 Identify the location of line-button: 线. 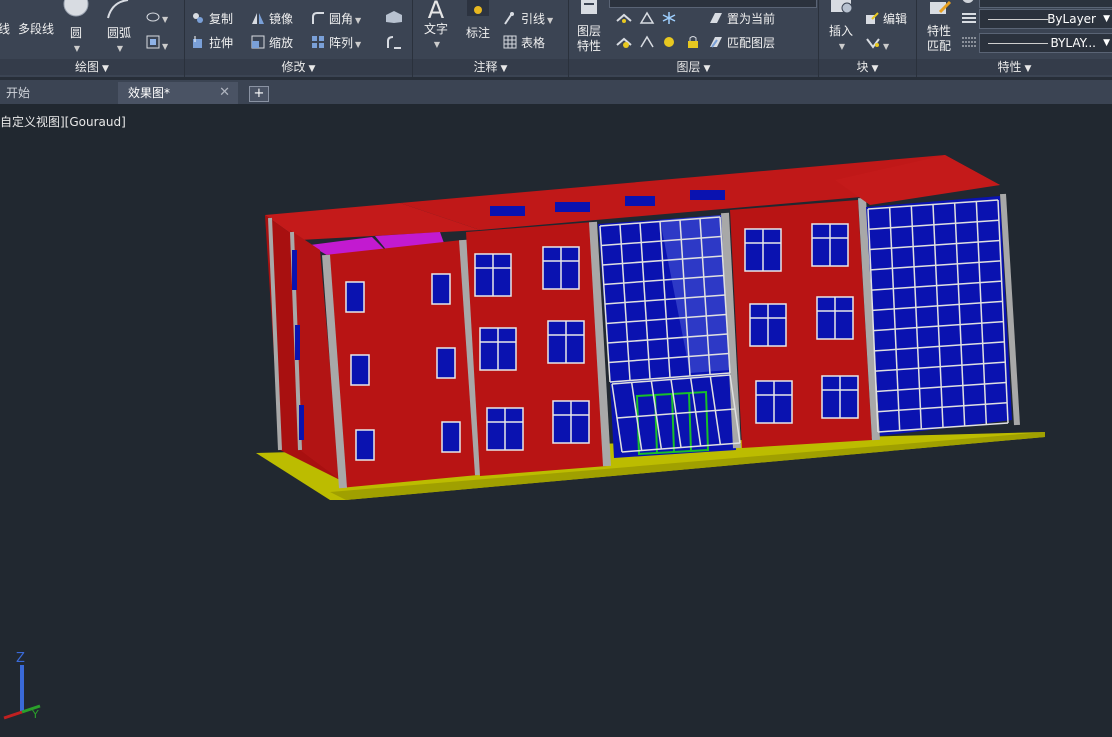
(5, 29).